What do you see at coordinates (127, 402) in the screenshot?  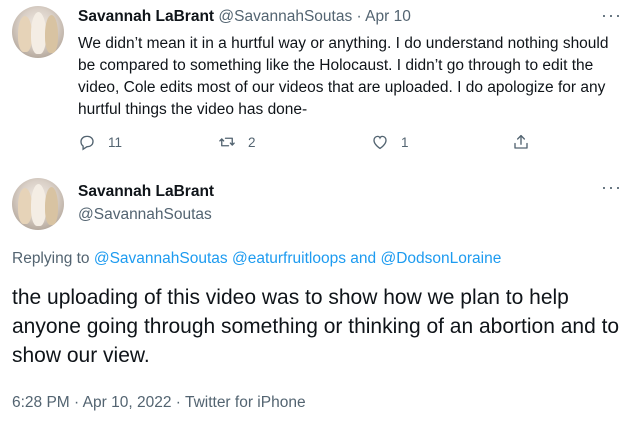 I see `tweet-date: Apr 10, 2022` at bounding box center [127, 402].